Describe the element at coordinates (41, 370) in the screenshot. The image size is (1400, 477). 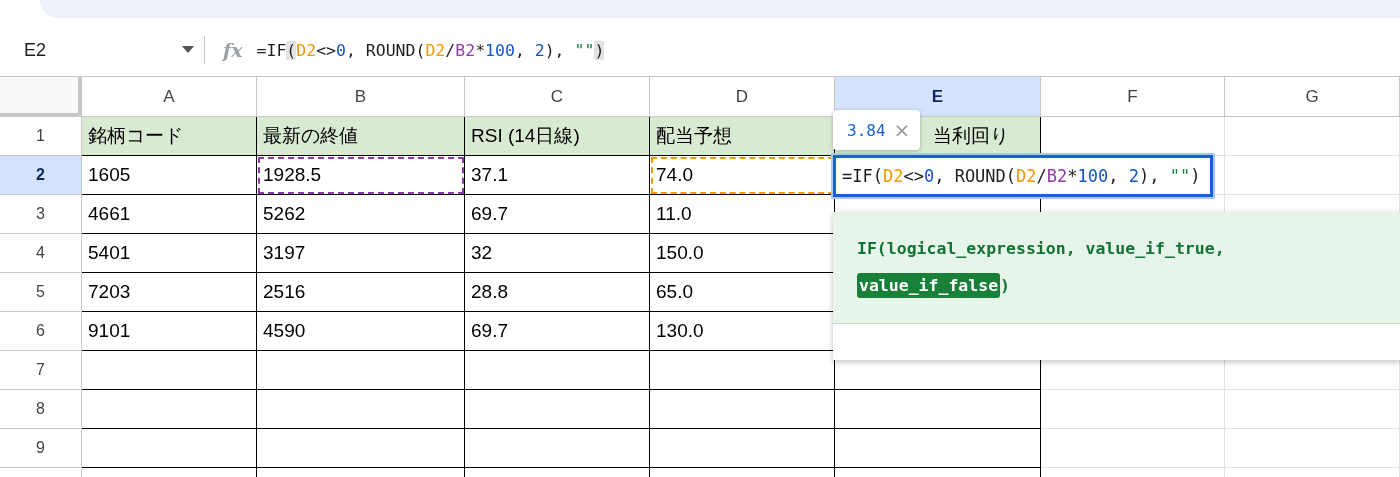
I see `row-header: 7` at that location.